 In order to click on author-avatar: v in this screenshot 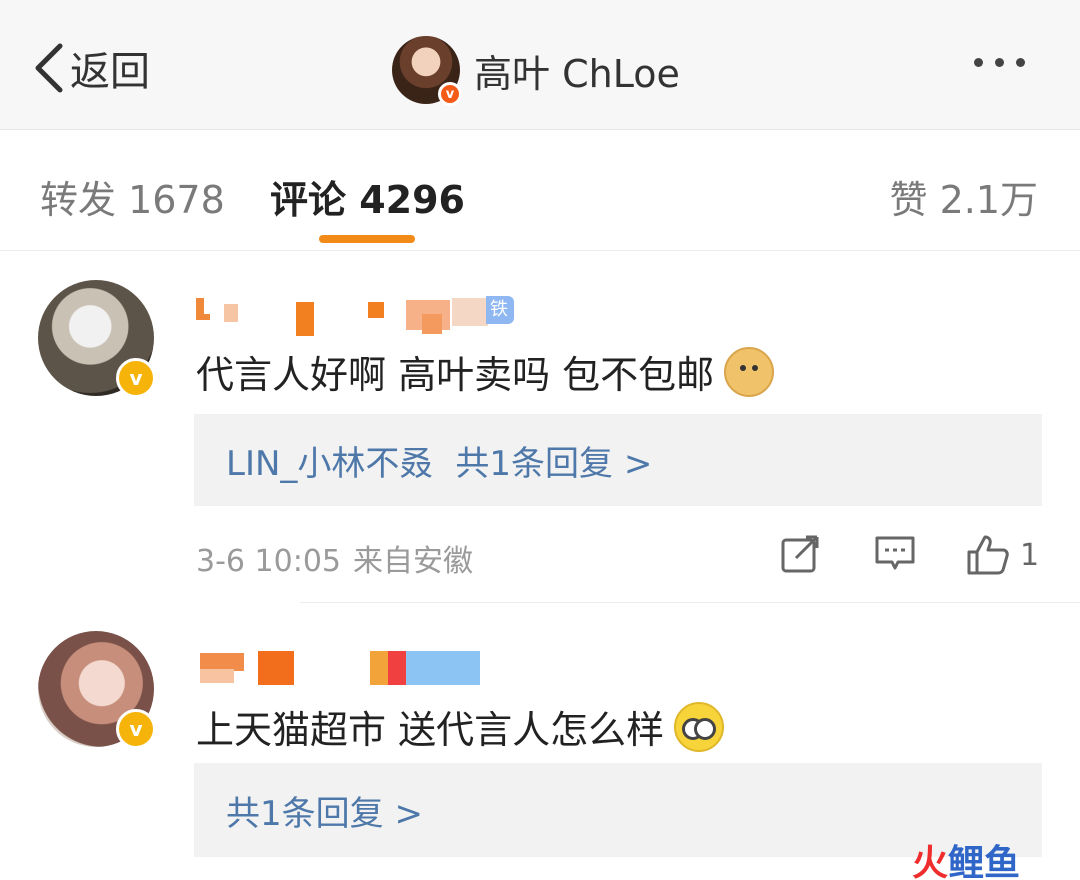, I will do `click(427, 71)`.